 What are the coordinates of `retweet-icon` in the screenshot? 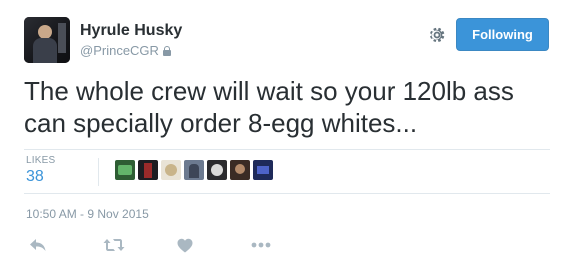 It's located at (114, 245).